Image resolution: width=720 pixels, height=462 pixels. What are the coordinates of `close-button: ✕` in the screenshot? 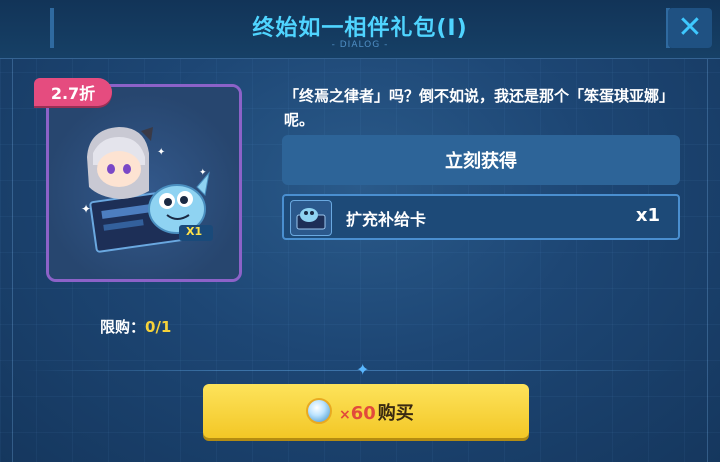 It's located at (690, 28).